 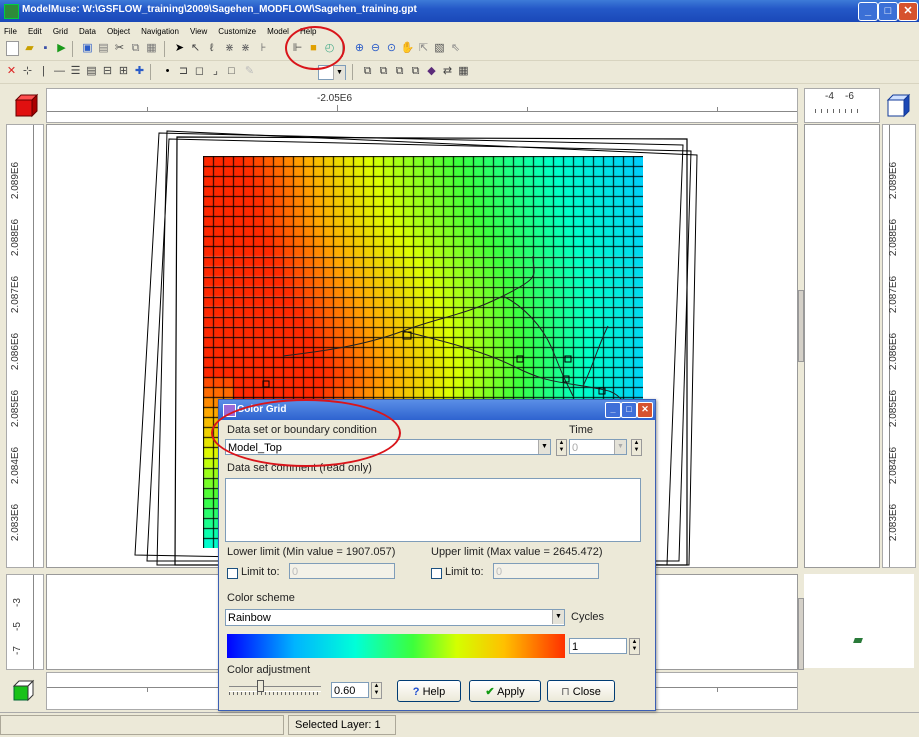 I want to click on copy-icon: ⧉, so click(x=135, y=48).